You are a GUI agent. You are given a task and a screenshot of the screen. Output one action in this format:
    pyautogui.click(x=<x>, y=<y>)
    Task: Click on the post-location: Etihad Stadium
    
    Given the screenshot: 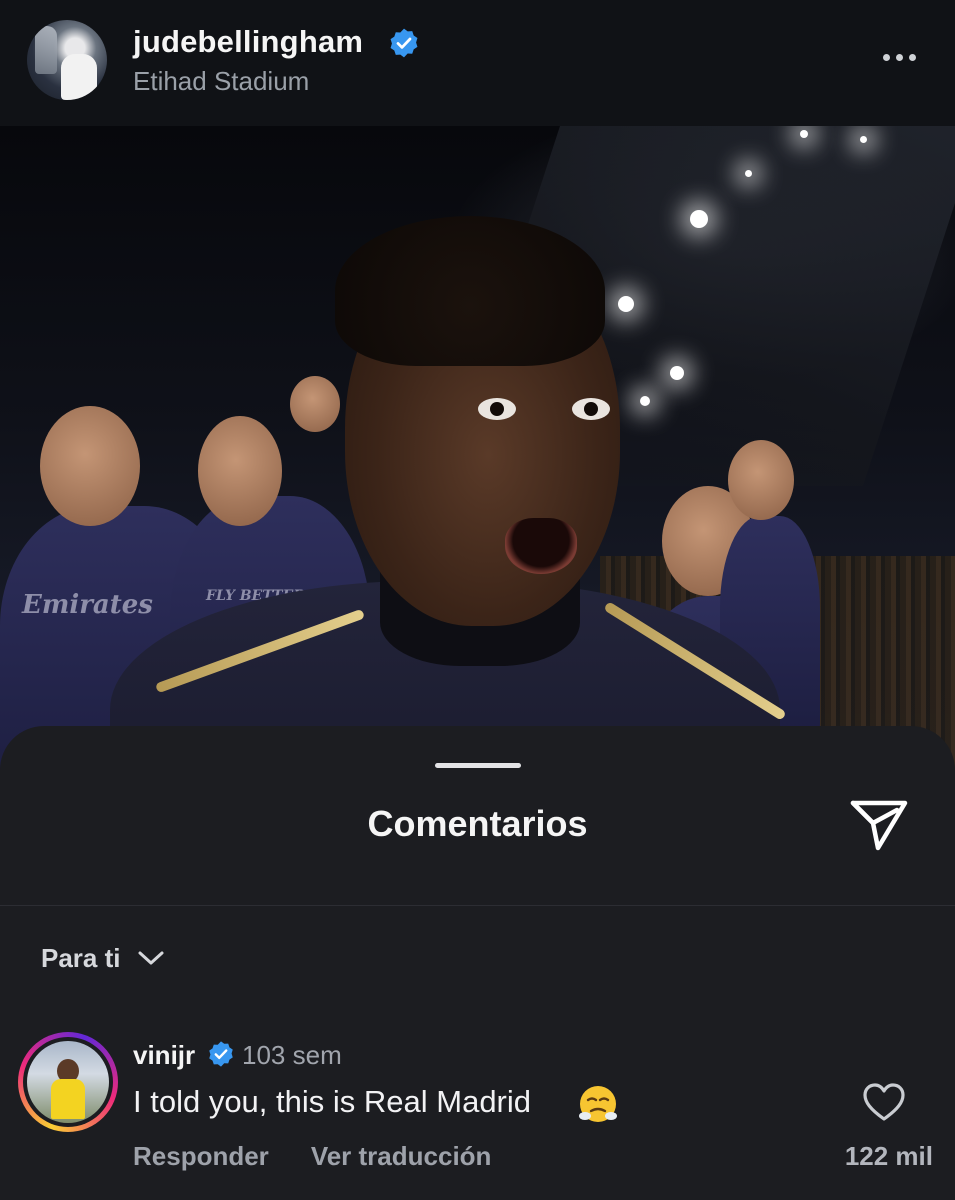 What is the action you would take?
    pyautogui.click(x=221, y=81)
    